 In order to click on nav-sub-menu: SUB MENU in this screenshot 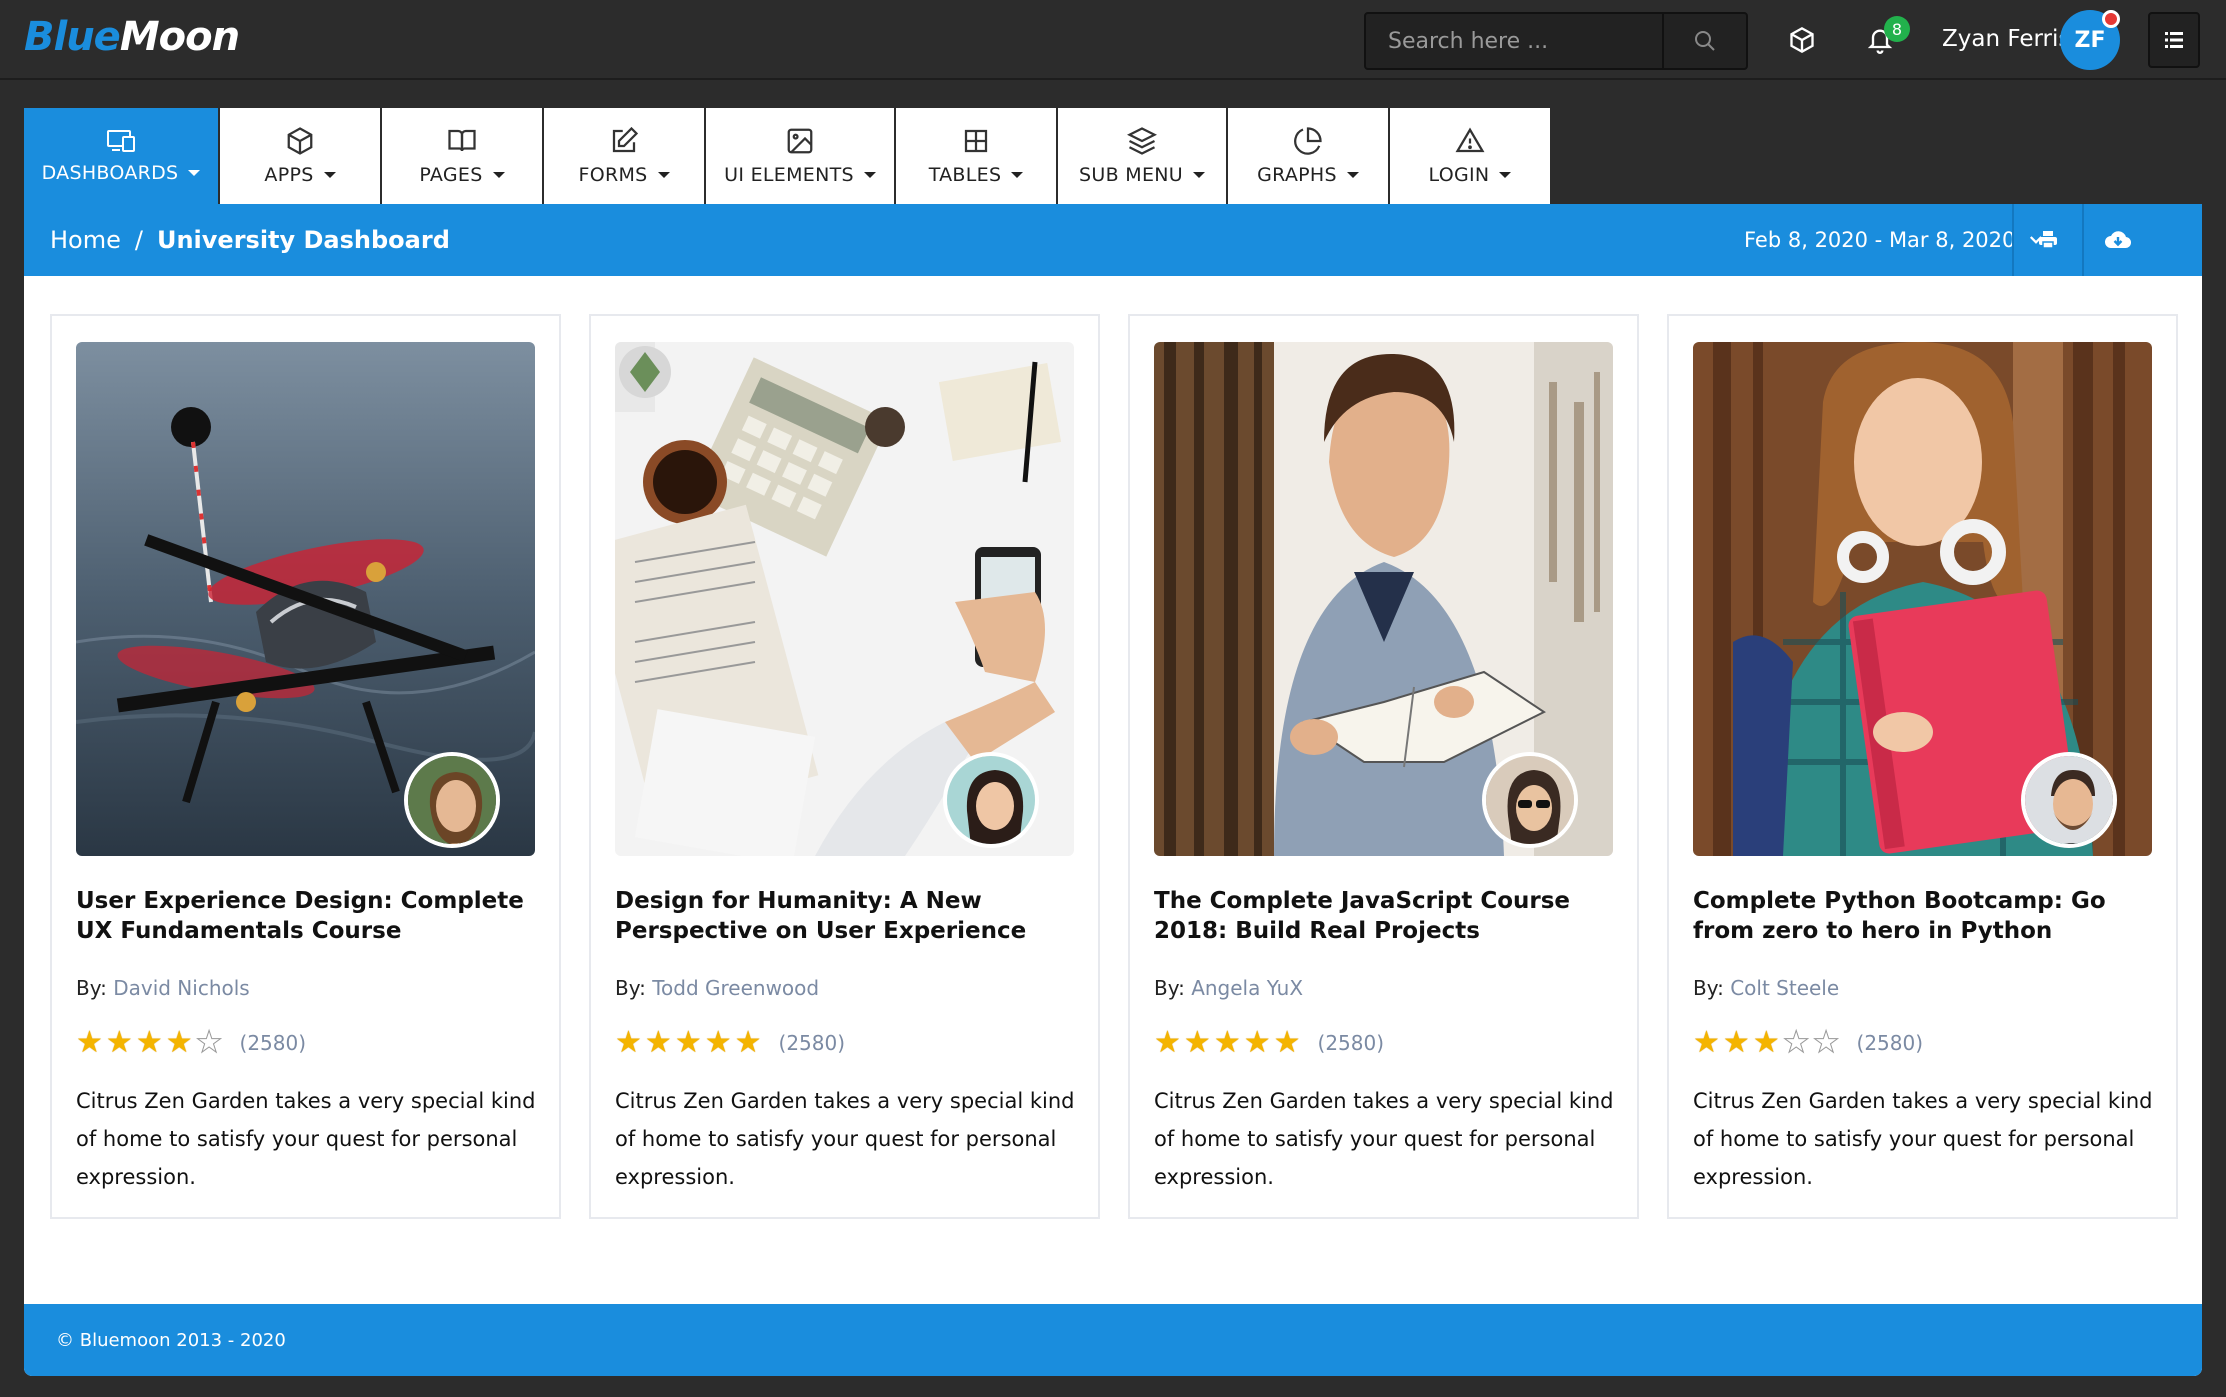, I will do `click(1143, 156)`.